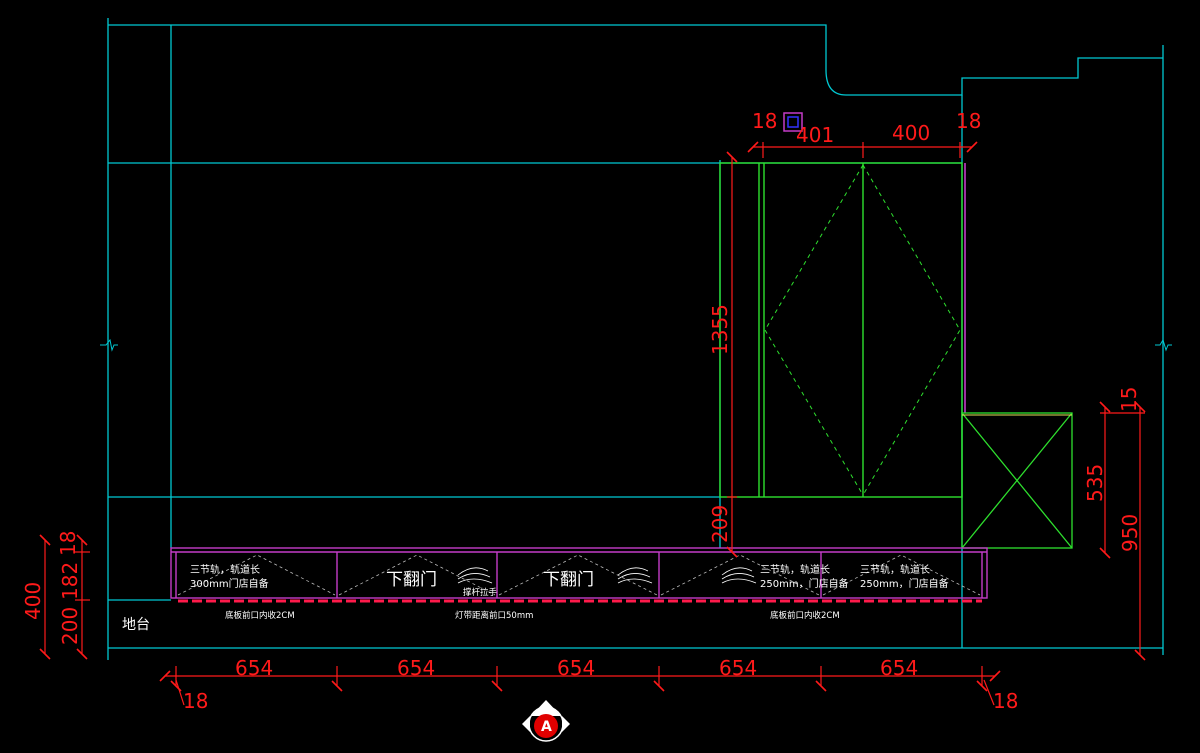  Describe the element at coordinates (411, 580) in the screenshot. I see `unit2-label: 下翻门` at that location.